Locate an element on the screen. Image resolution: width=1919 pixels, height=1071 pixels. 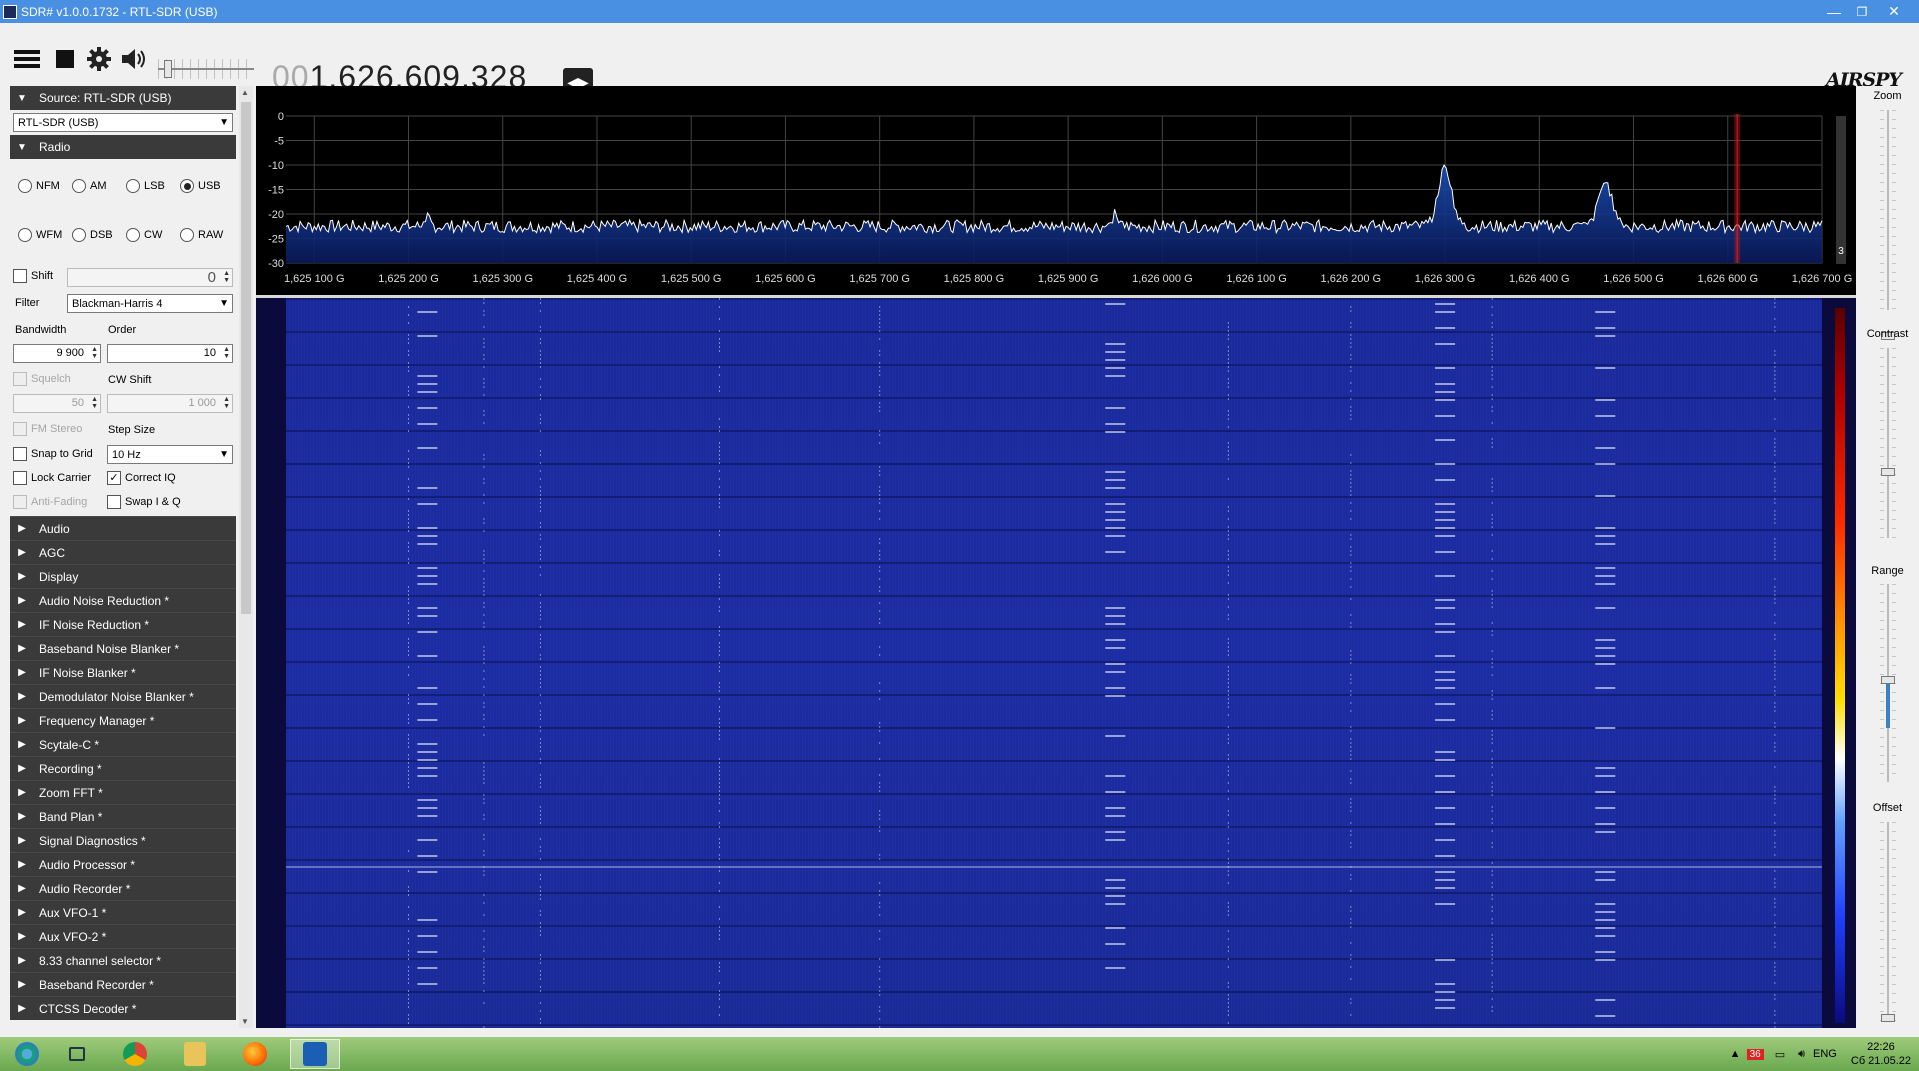
plugin-item: ▶ Aux VFO-1 * is located at coordinates (123, 912).